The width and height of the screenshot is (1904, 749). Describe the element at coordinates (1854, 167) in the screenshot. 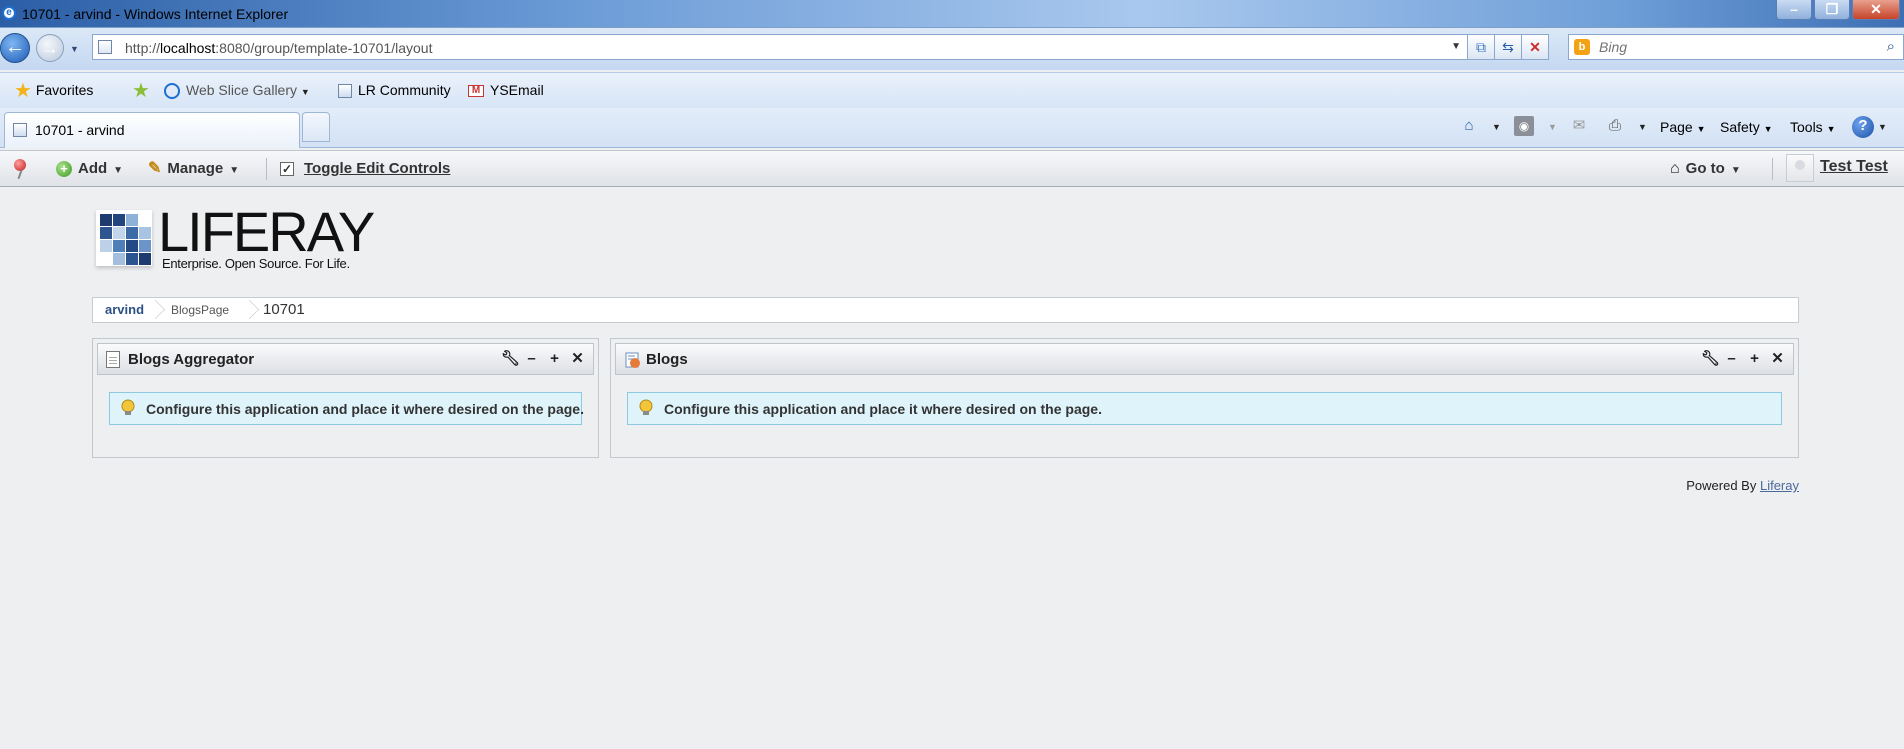

I see `user-name-link: Test Test` at that location.